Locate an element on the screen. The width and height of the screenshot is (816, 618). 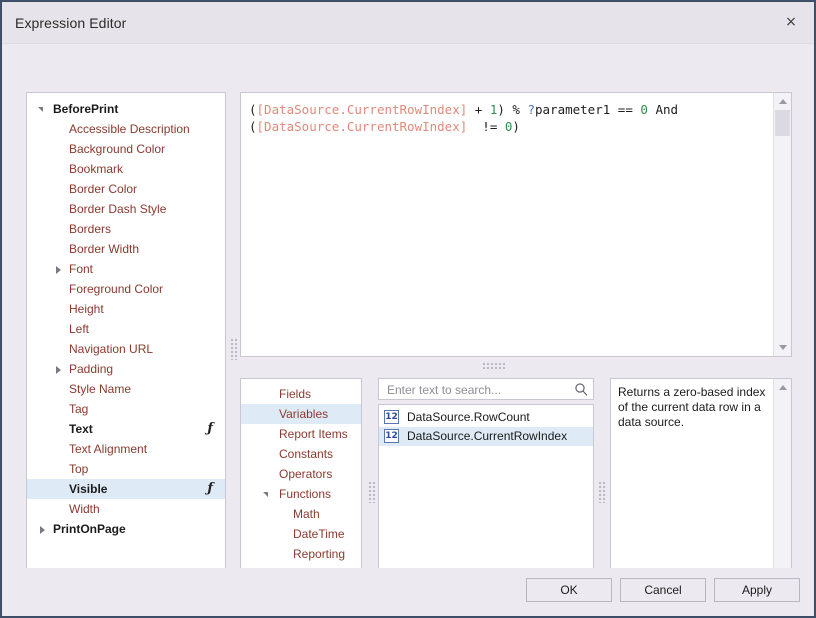
tree-item-text: Text ƒ is located at coordinates (126, 429).